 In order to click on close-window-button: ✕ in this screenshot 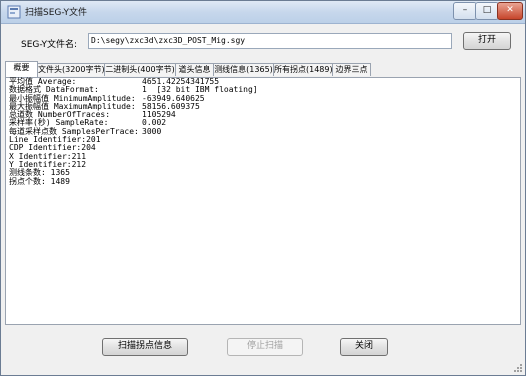, I will do `click(510, 11)`.